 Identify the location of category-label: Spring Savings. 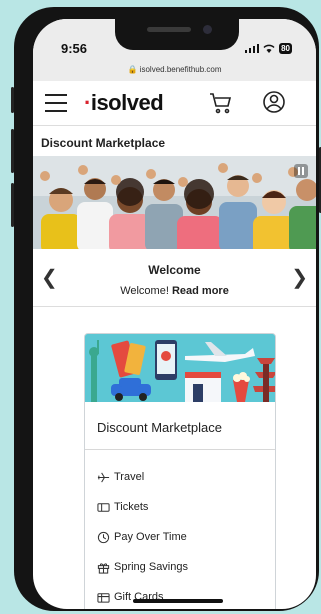
(151, 567).